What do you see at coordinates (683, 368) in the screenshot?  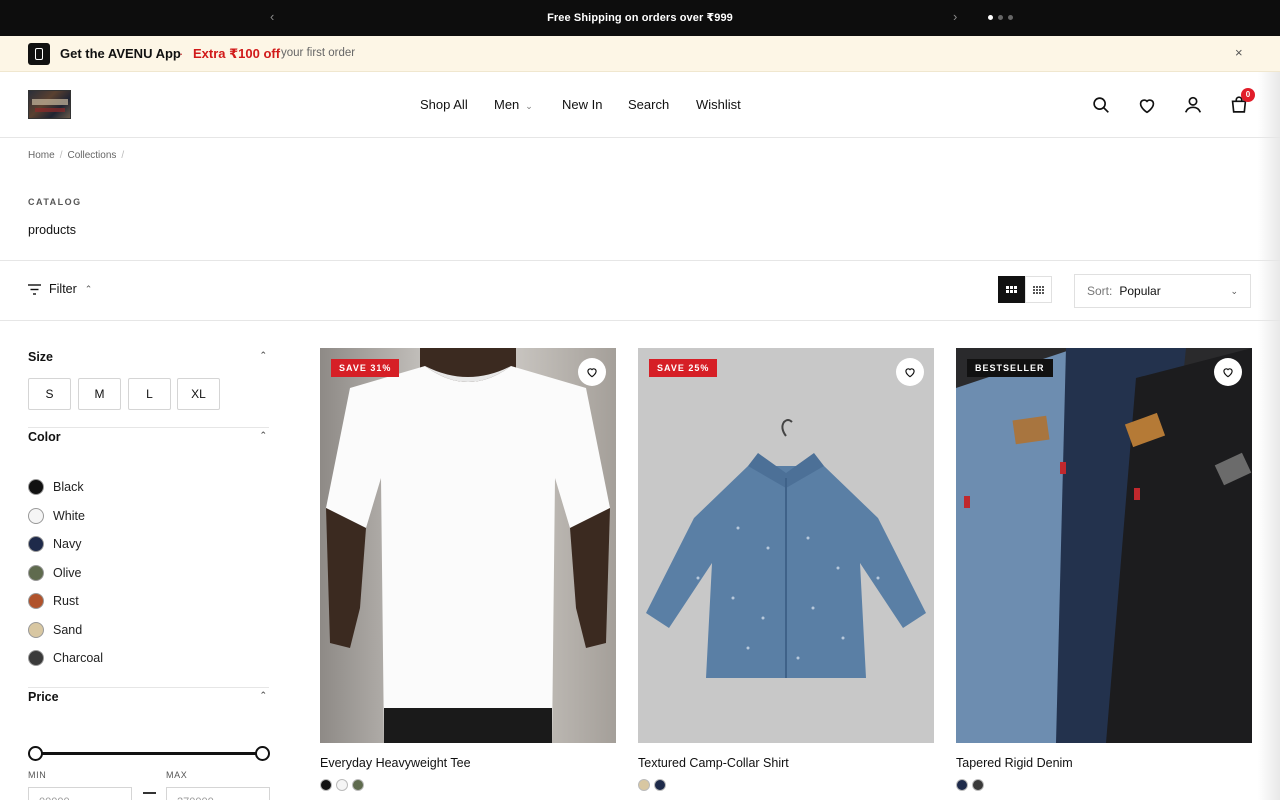 I see `product-tag: SAVE 25%` at bounding box center [683, 368].